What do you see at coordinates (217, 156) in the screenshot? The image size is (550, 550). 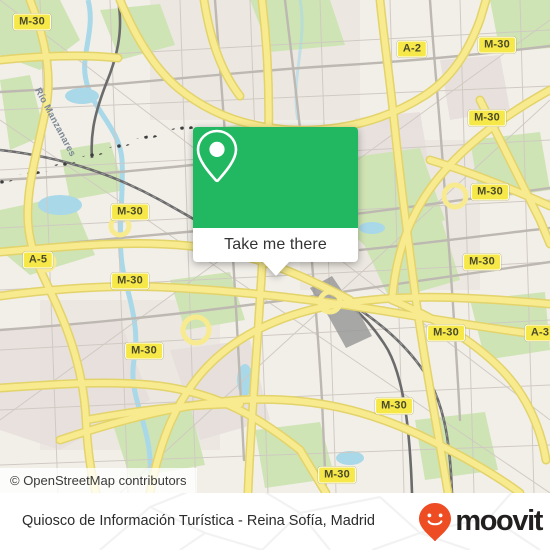 I see `map-pin-icon` at bounding box center [217, 156].